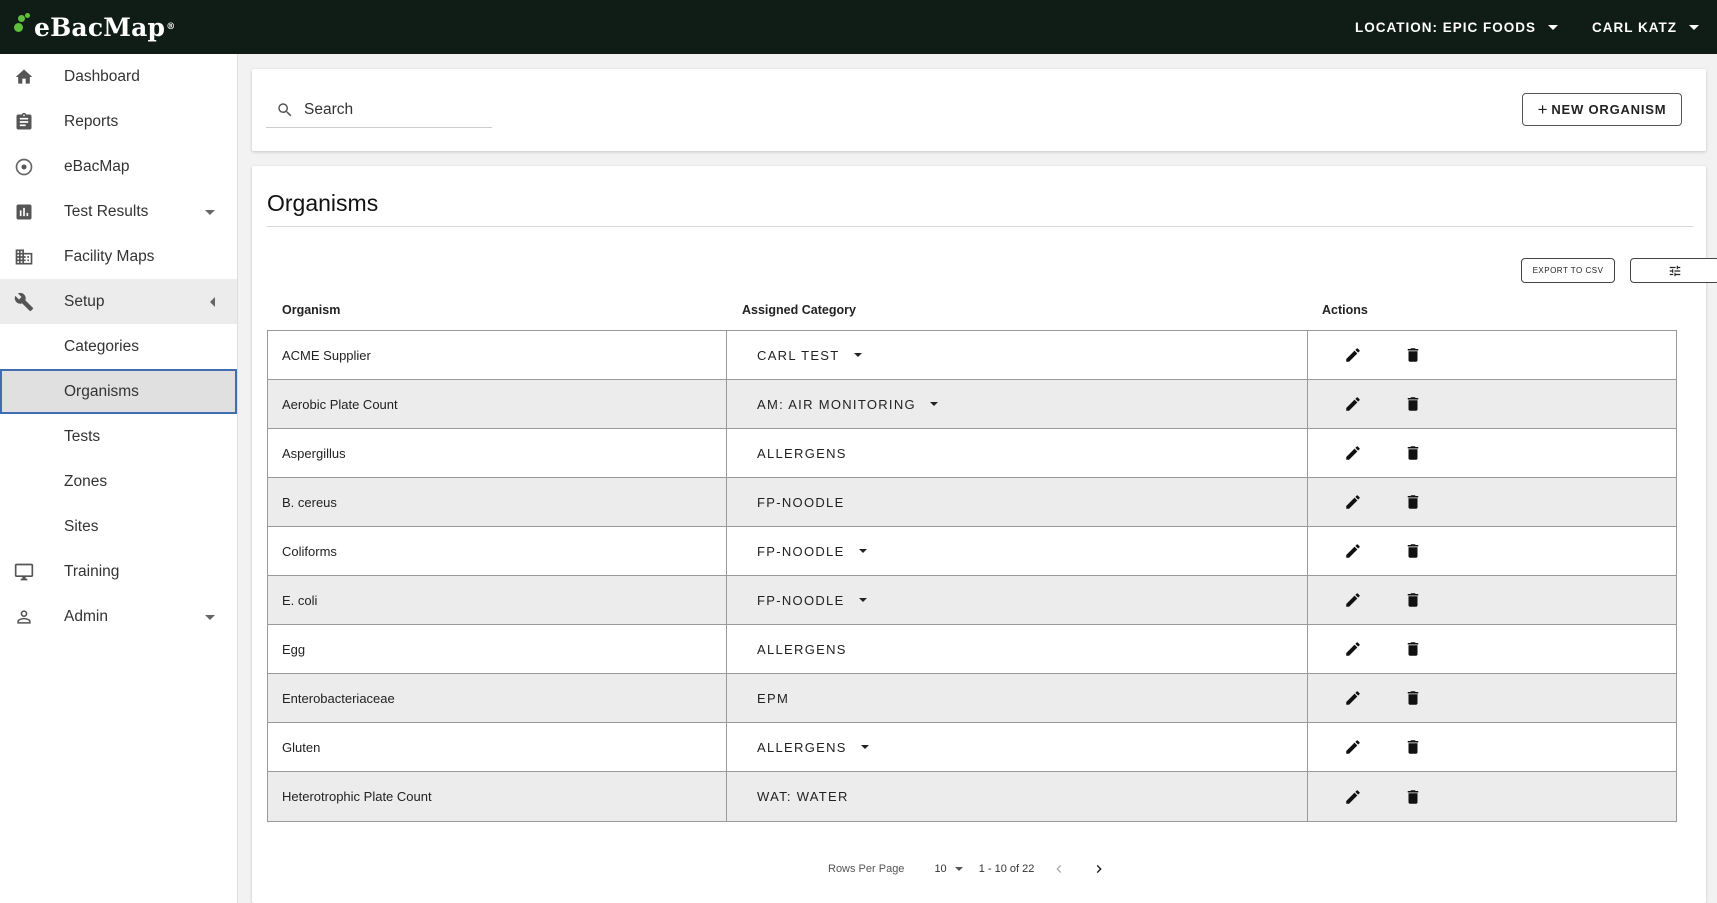  I want to click on new-organism-button: + NEW ORGANISM, so click(1602, 109).